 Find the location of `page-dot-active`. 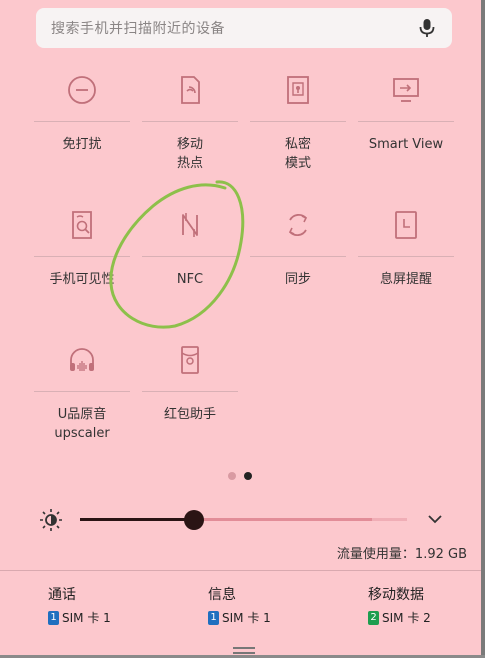

page-dot-active is located at coordinates (248, 476).